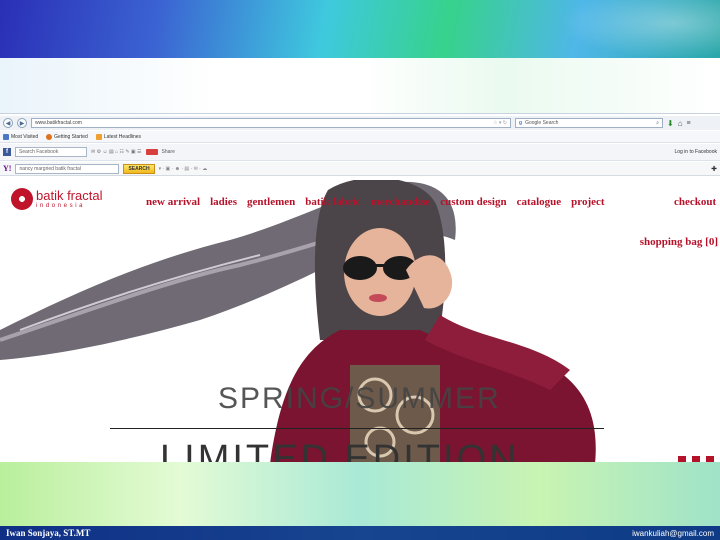  What do you see at coordinates (58, 123) in the screenshot?
I see `address-bar-text: www.batikfractal.com` at bounding box center [58, 123].